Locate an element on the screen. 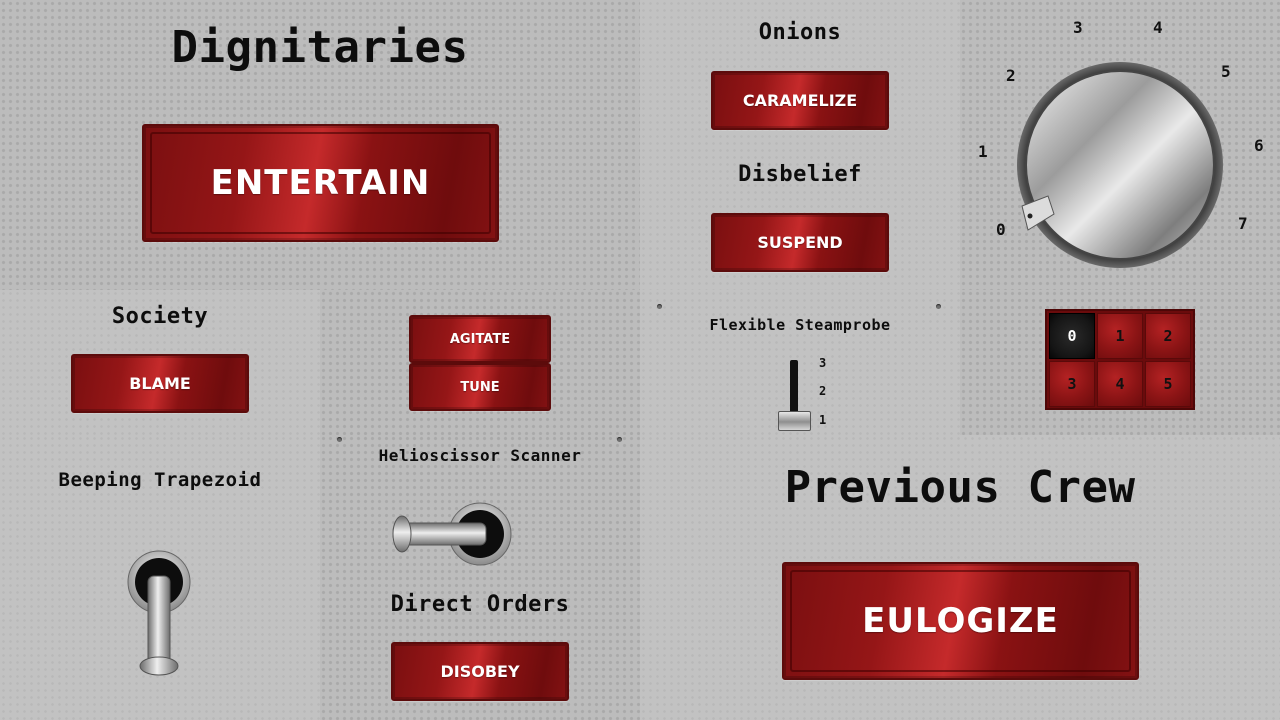  rotary-dial-knob is located at coordinates (1120, 145).